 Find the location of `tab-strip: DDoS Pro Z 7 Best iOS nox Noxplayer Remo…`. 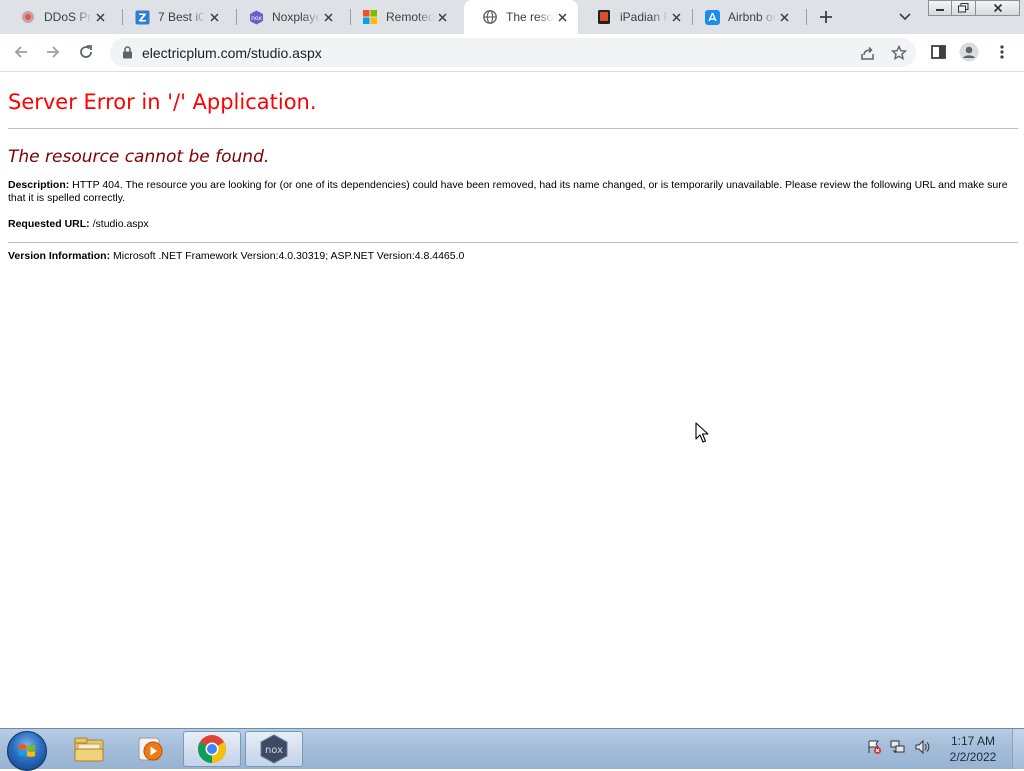

tab-strip: DDoS Pro Z 7 Best iOS nox Noxplayer Remo… is located at coordinates (512, 17).